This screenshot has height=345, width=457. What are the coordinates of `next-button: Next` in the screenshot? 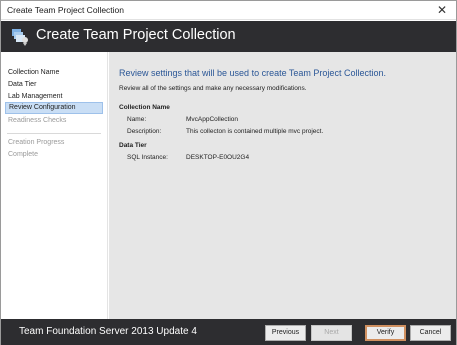 It's located at (331, 333).